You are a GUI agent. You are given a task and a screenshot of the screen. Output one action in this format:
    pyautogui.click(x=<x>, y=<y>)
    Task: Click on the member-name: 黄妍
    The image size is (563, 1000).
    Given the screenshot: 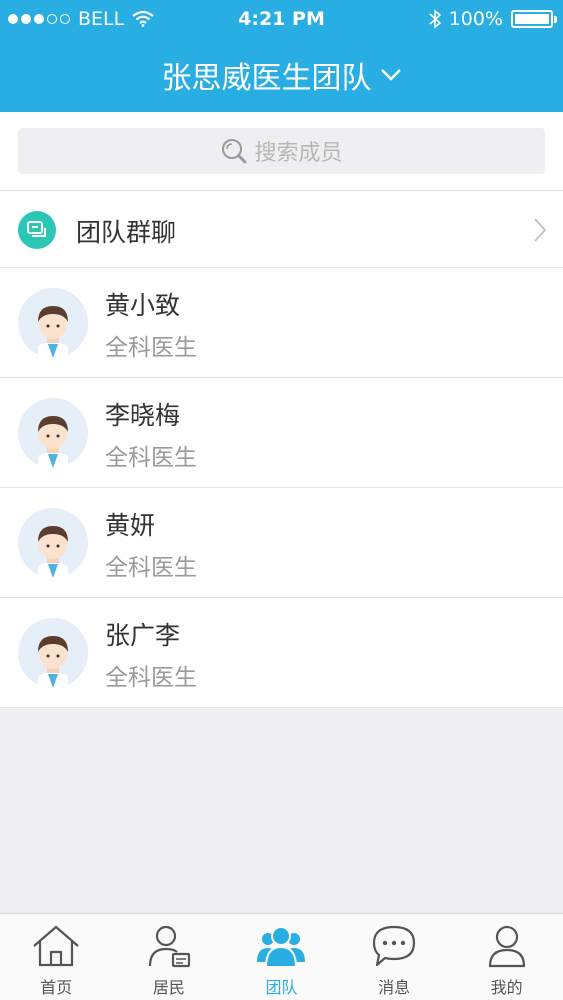 What is the action you would take?
    pyautogui.click(x=130, y=525)
    